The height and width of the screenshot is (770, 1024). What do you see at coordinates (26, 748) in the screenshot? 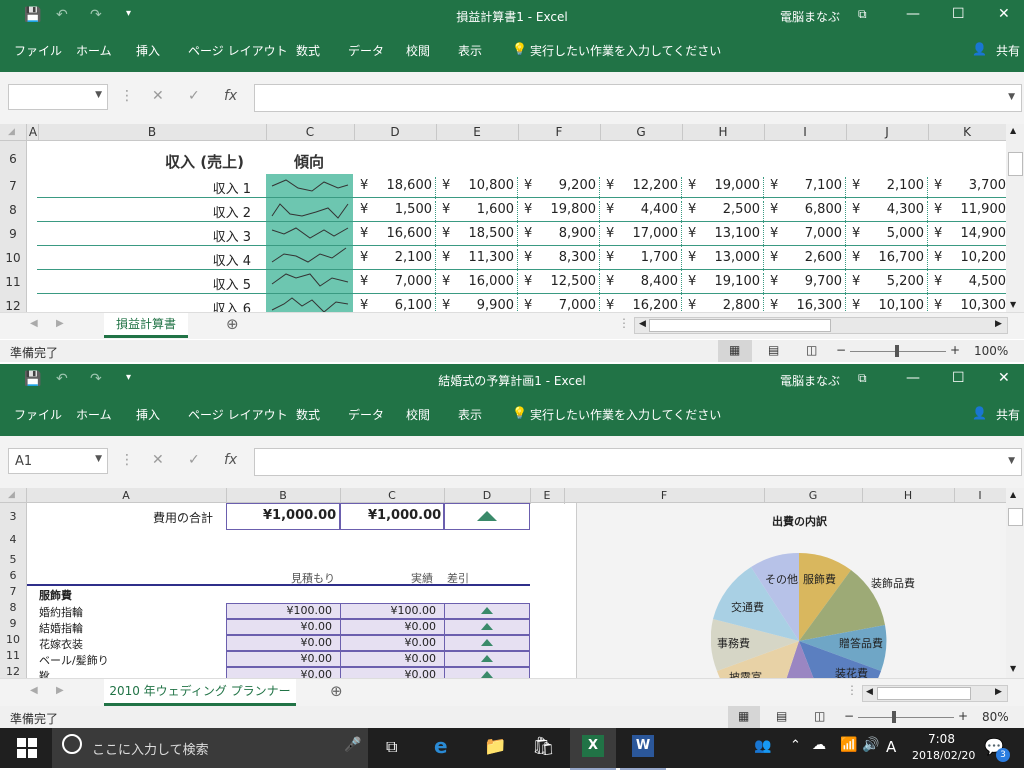
I see `start-button` at bounding box center [26, 748].